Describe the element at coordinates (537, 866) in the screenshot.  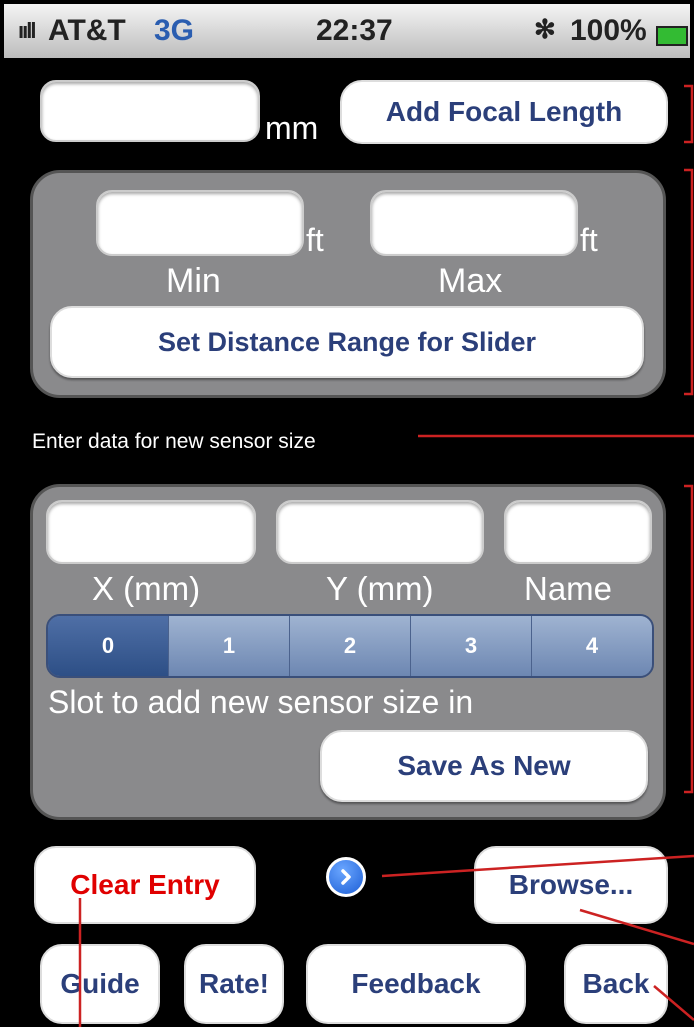
I see `callout-line-info` at that location.